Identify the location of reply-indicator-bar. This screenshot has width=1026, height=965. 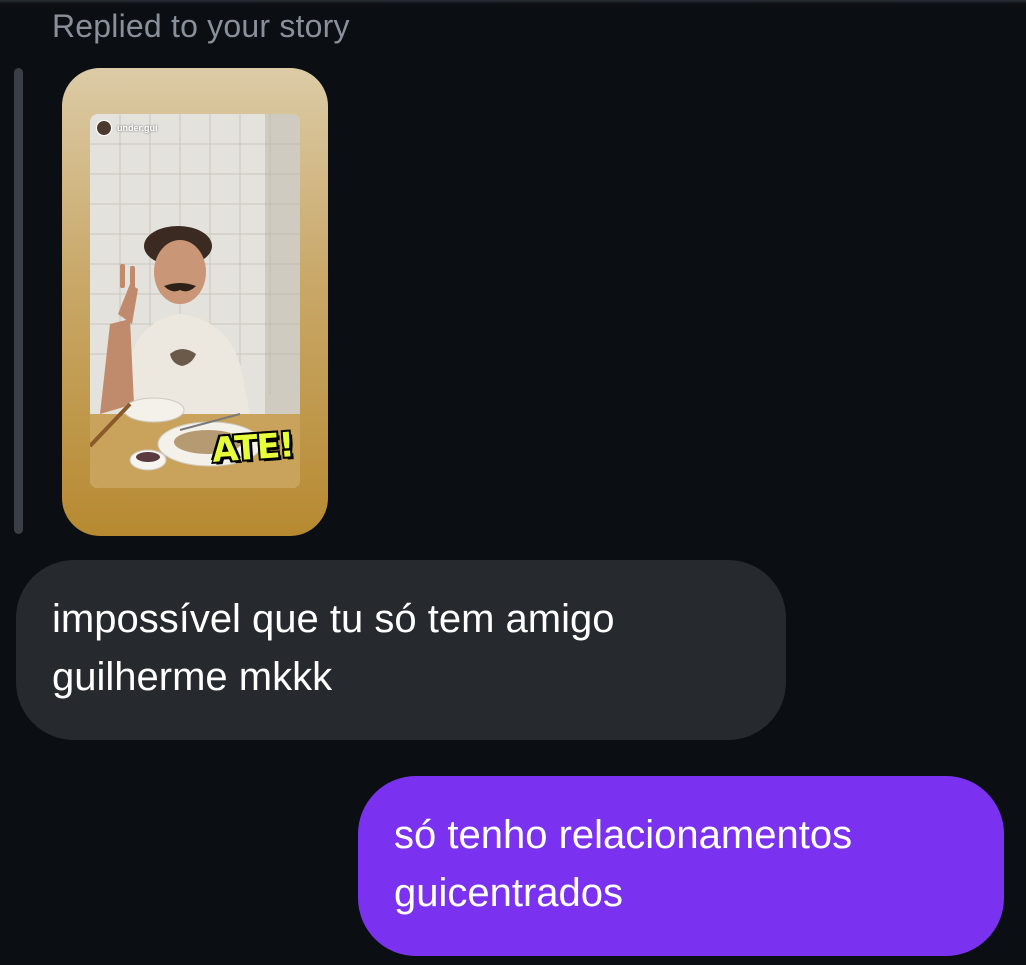
(18, 301).